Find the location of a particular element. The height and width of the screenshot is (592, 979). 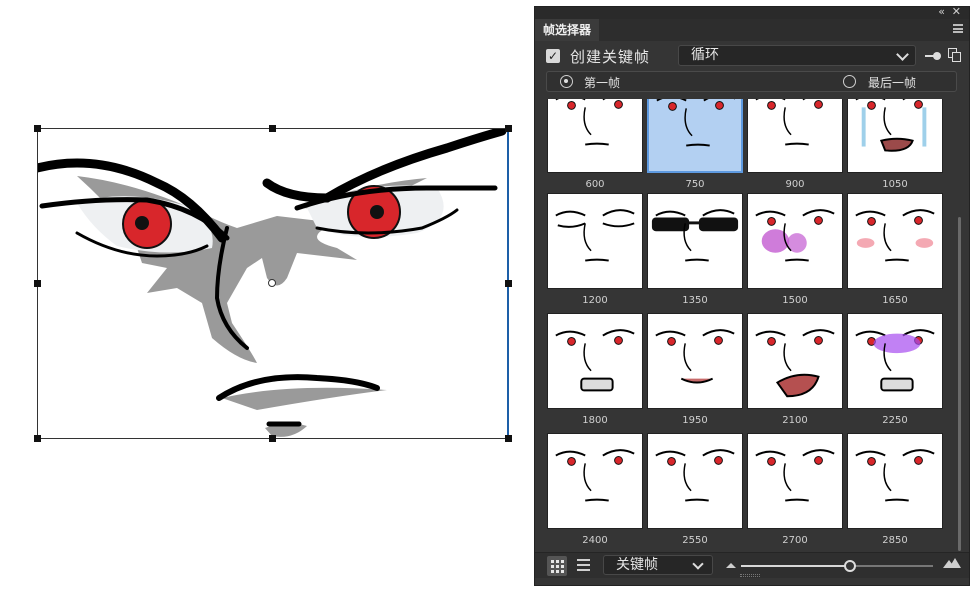

frame-number: 1050 is located at coordinates (895, 184).